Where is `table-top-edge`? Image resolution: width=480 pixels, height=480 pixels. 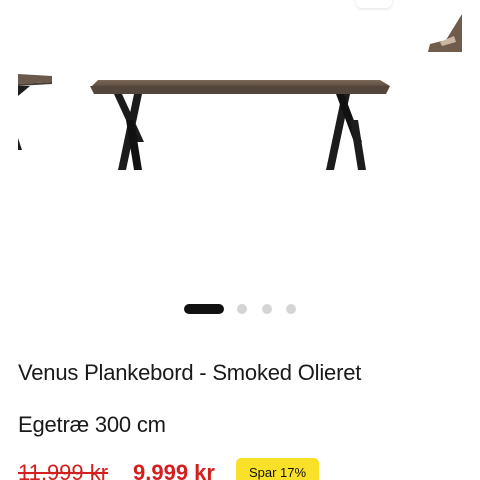
table-top-edge is located at coordinates (240, 90).